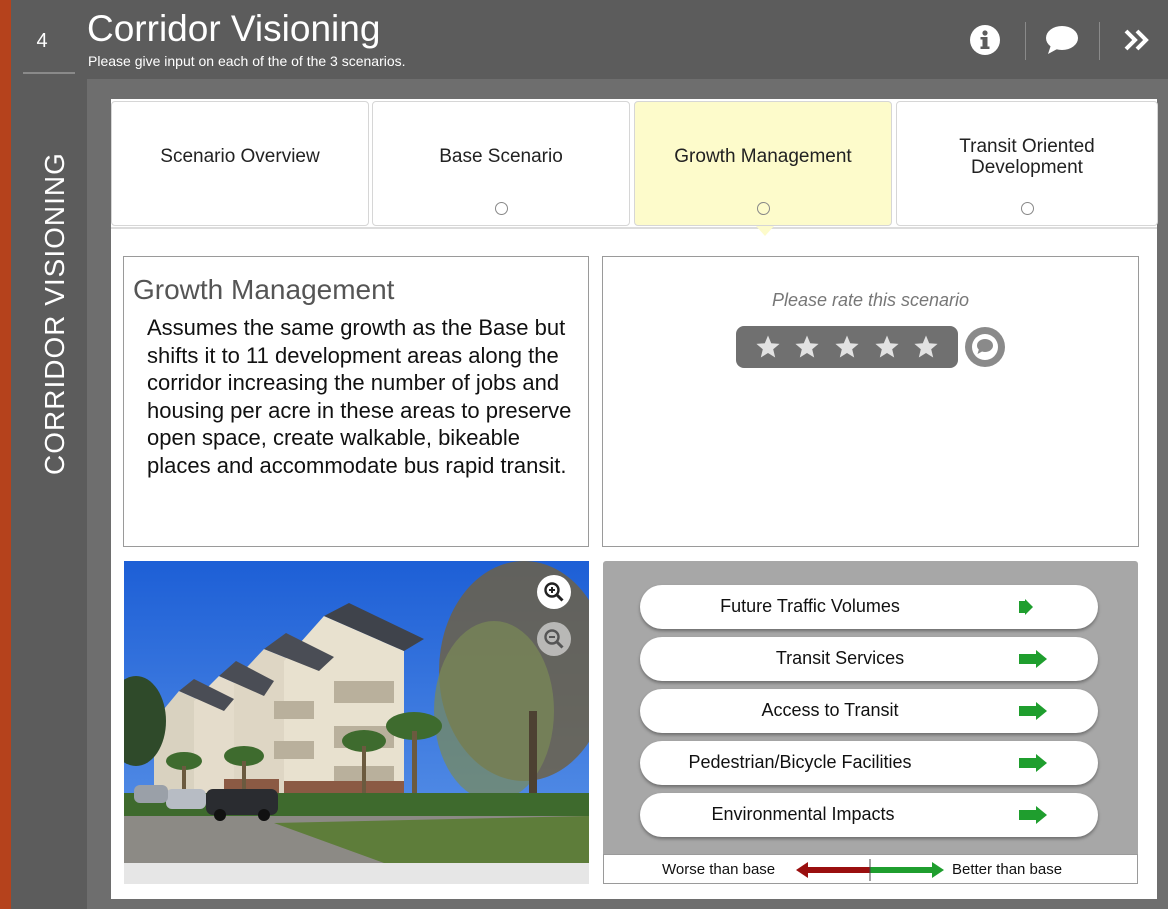 This screenshot has height=909, width=1168. I want to click on indicator-label: Access to Transit, so click(830, 710).